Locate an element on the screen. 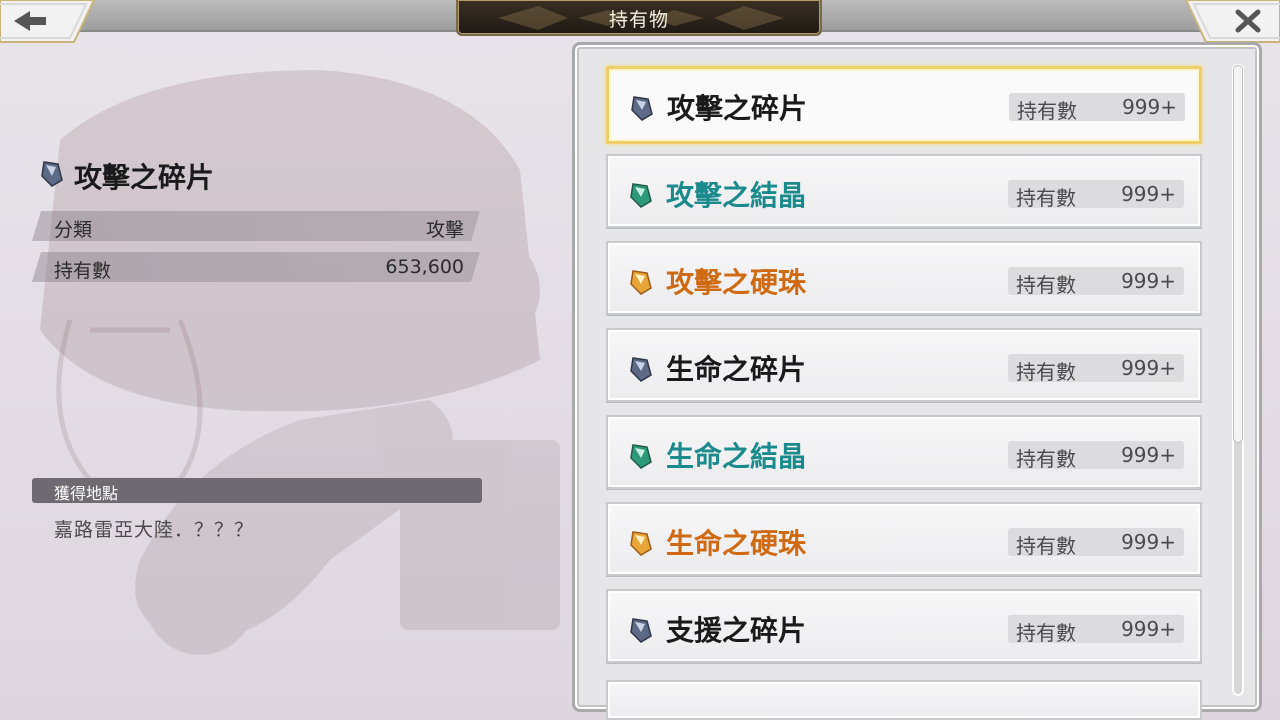 This screenshot has width=1280, height=720. item-name: 生命之碎片 is located at coordinates (736, 369).